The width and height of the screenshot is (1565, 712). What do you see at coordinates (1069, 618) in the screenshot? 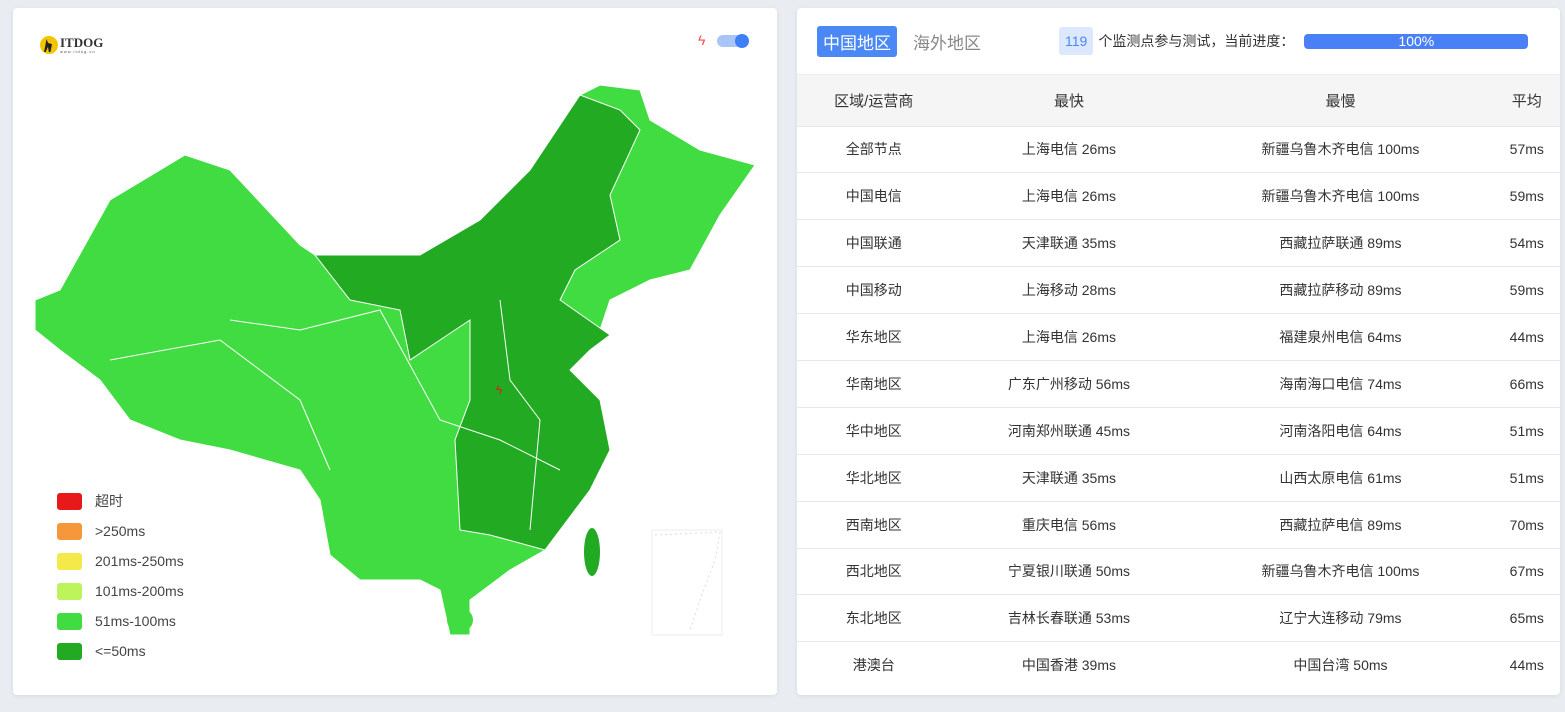
I see `table-cell: 吉林长春联通 53ms` at bounding box center [1069, 618].